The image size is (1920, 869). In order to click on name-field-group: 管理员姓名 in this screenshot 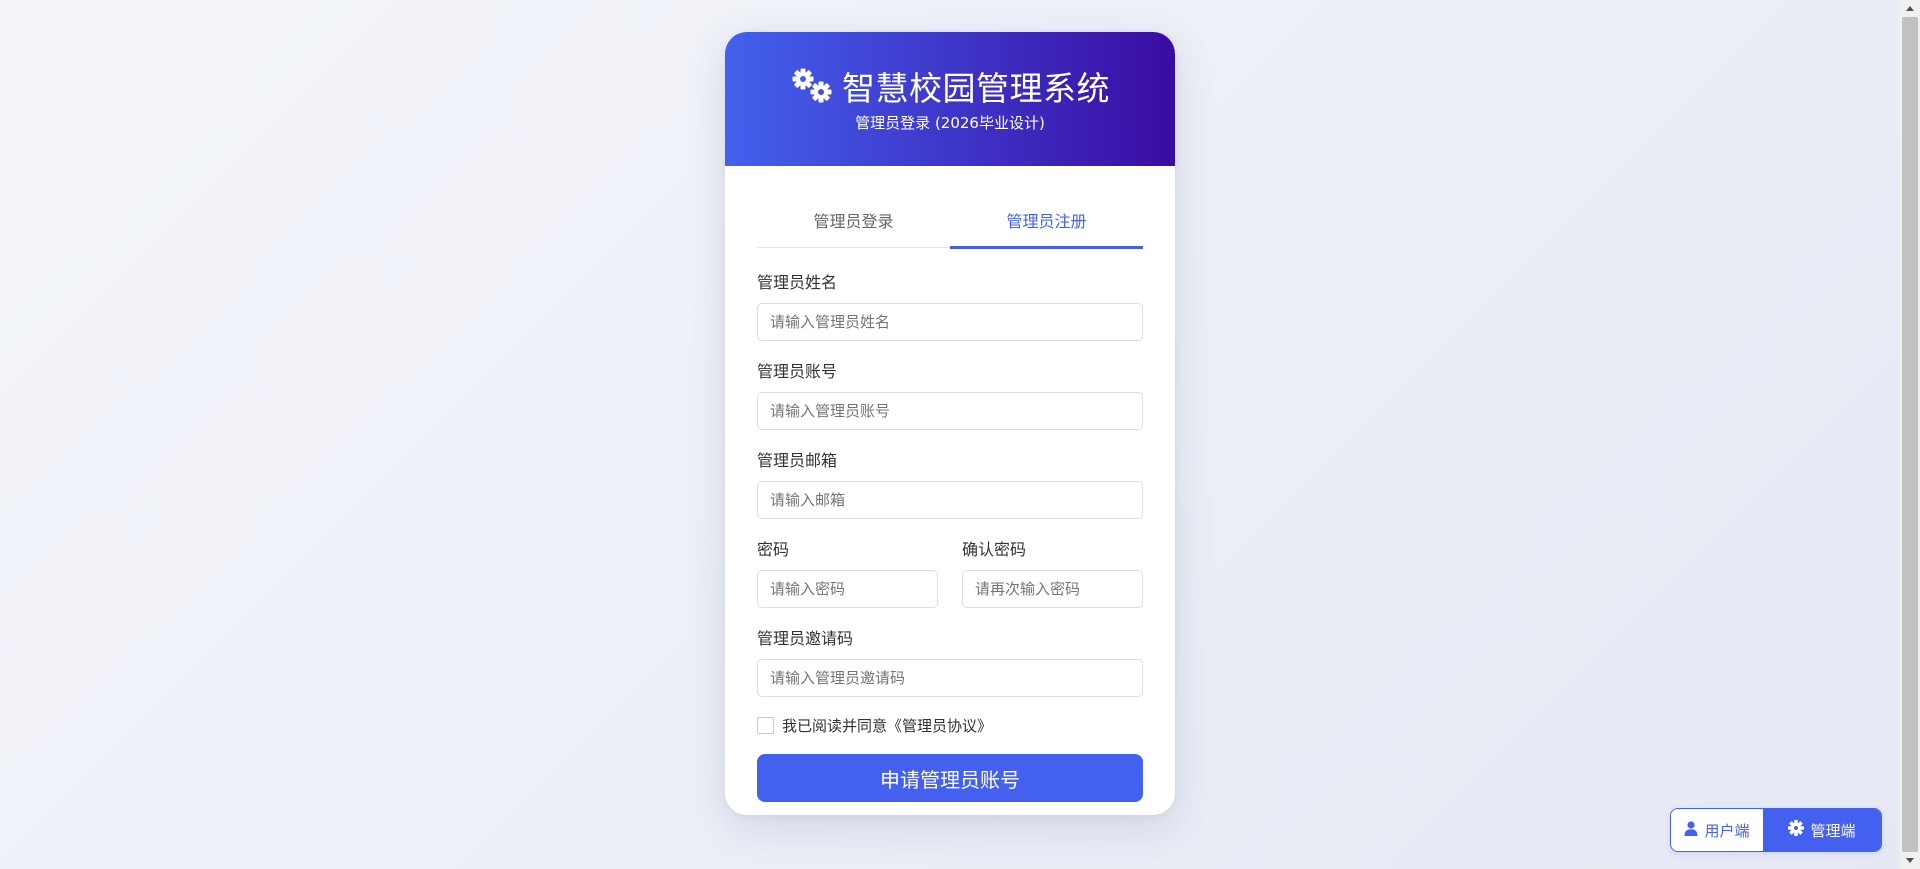, I will do `click(950, 306)`.